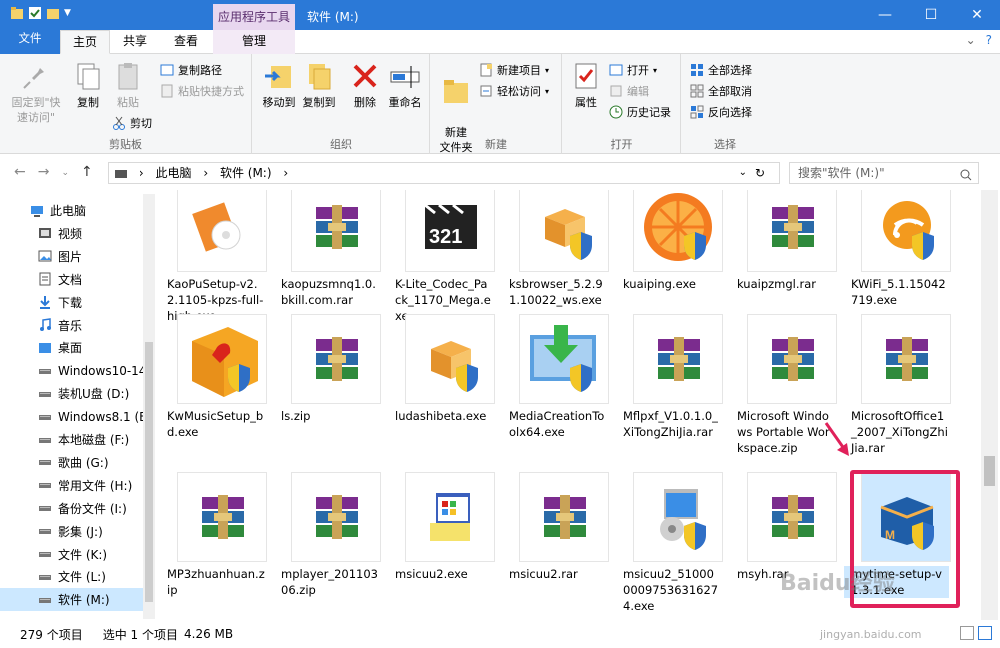 This screenshot has height=648, width=1000. I want to click on help-icon: ?, so click(989, 40).